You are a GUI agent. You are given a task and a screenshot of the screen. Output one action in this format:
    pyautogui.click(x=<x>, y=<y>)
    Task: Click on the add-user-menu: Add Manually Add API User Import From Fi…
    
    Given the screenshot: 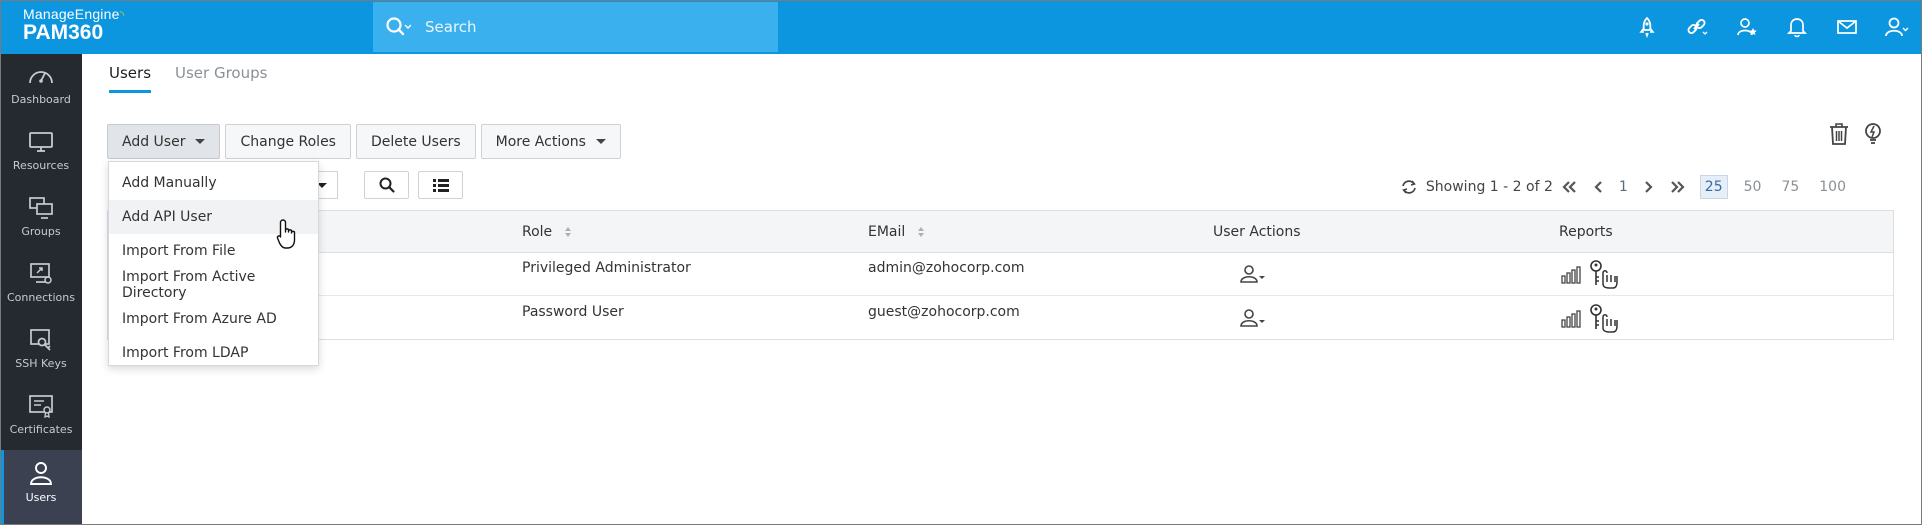 What is the action you would take?
    pyautogui.click(x=213, y=263)
    